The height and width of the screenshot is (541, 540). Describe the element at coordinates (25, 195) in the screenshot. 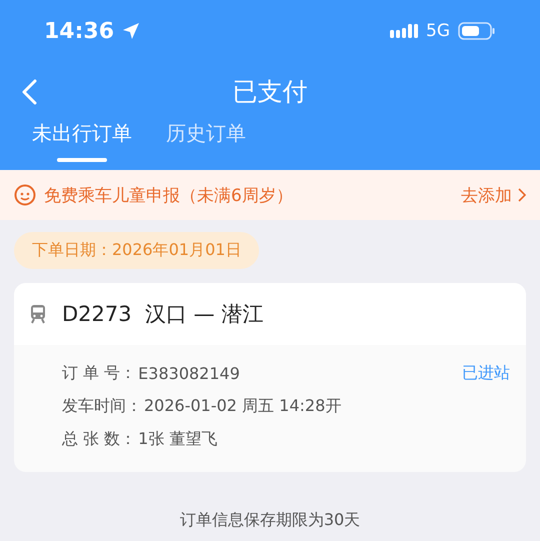

I see `smiley-icon` at that location.